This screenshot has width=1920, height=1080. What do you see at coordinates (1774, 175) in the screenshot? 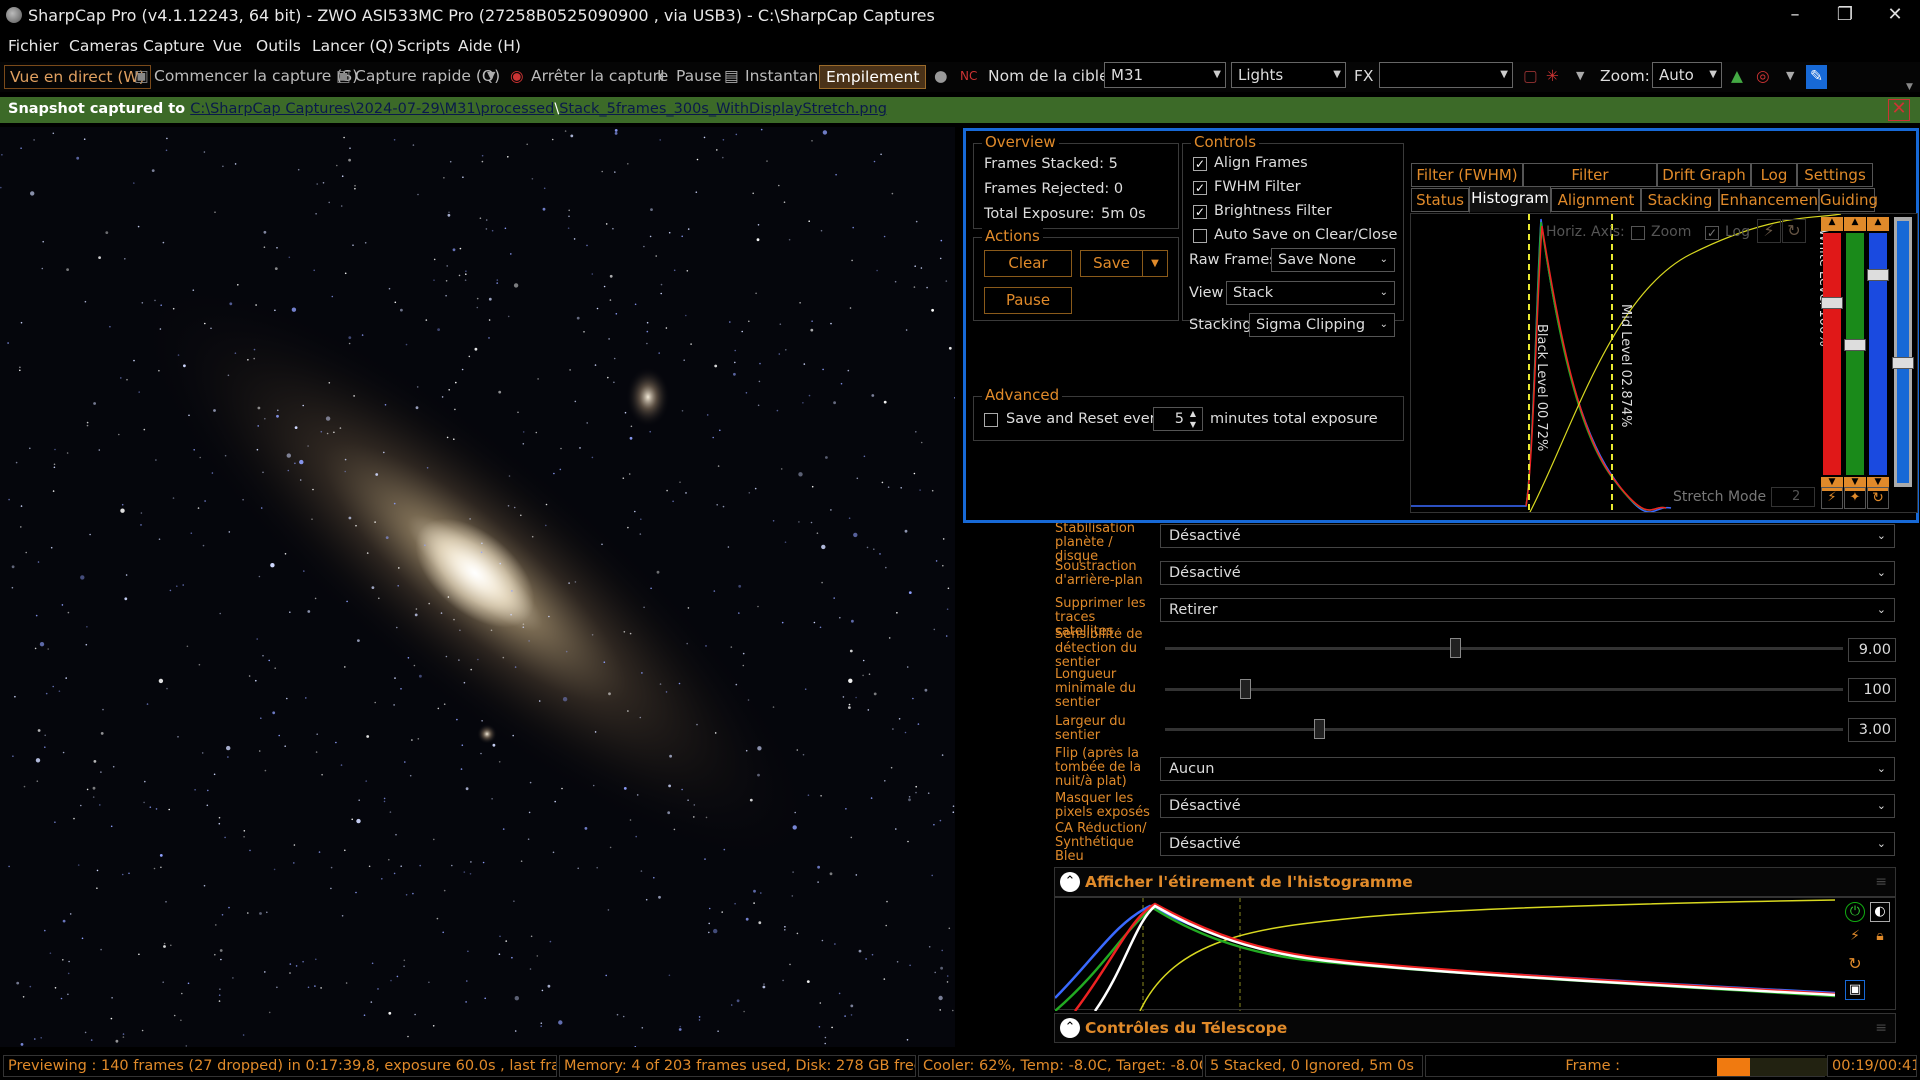
I see `tab-log: Log` at bounding box center [1774, 175].